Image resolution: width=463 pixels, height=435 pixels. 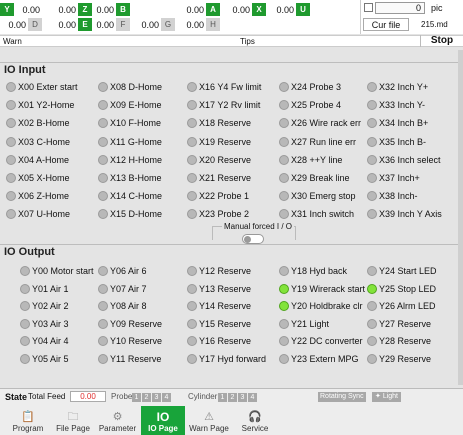 I want to click on input-label: X34 Inch B+, so click(x=404, y=123).